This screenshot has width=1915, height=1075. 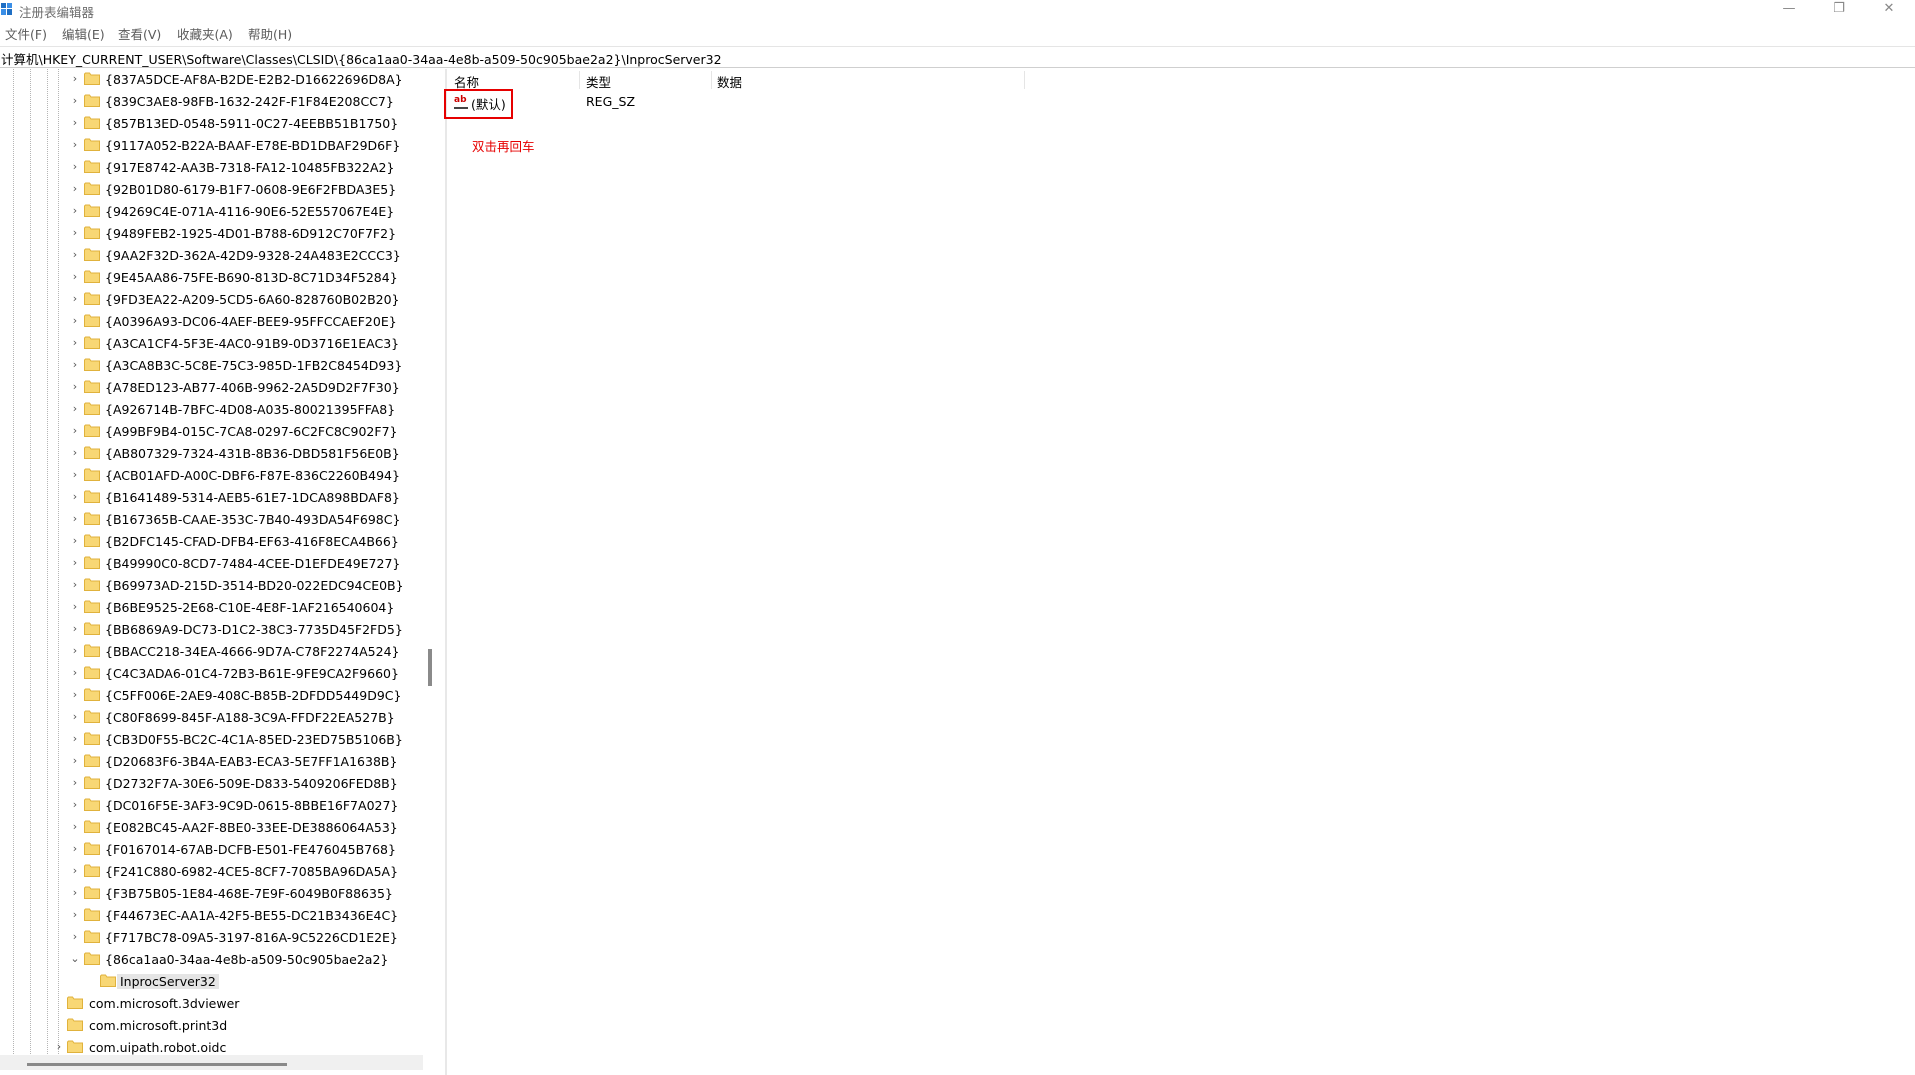 What do you see at coordinates (210, 850) in the screenshot?
I see `tree-key: › {F0167014-67AB-DCFB-E501-FE476045B768}` at bounding box center [210, 850].